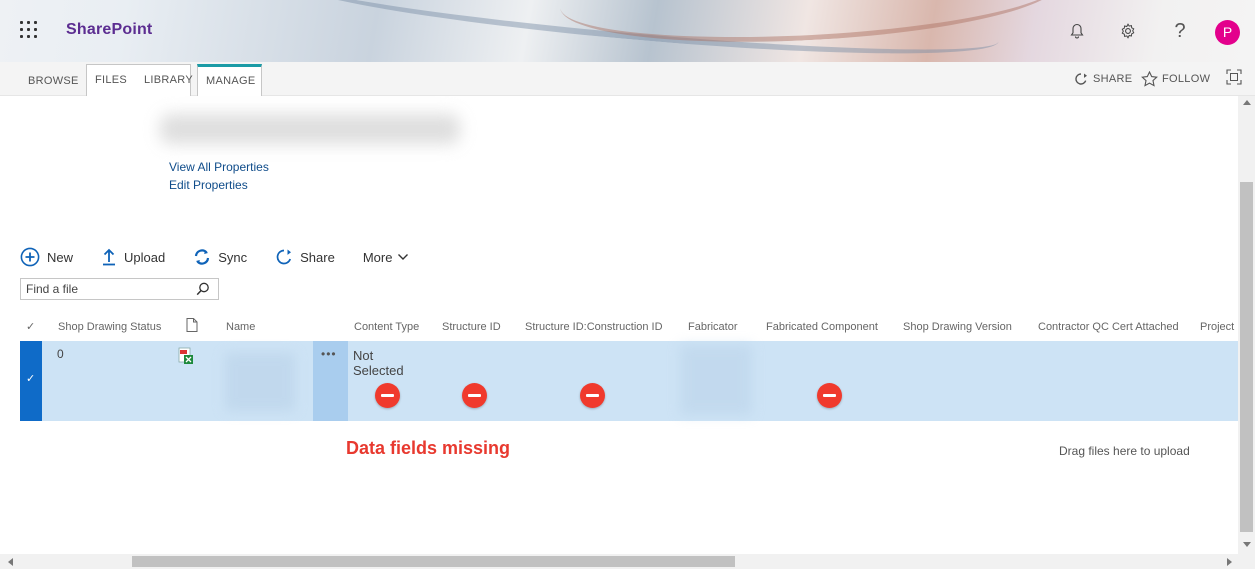  What do you see at coordinates (203, 289) in the screenshot?
I see `search-icon` at bounding box center [203, 289].